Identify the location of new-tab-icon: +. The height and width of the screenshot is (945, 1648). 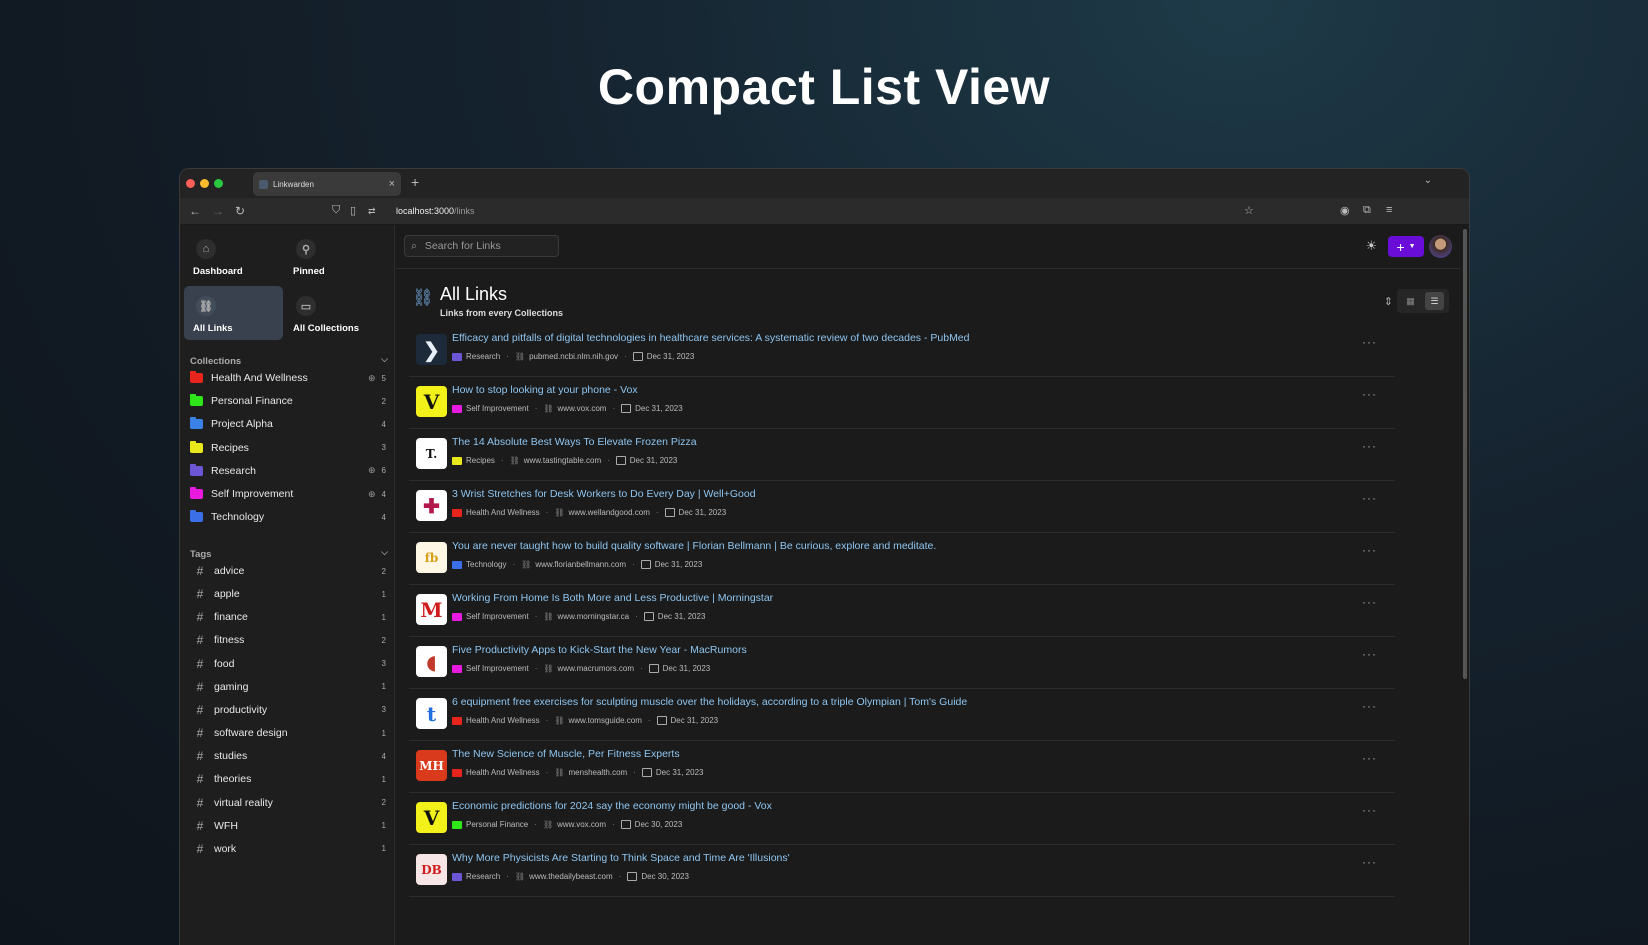
(415, 182).